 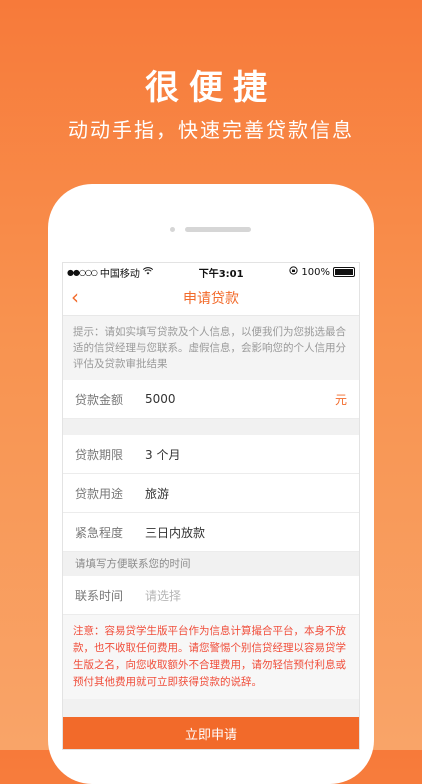 I want to click on phone-camera, so click(x=172, y=229).